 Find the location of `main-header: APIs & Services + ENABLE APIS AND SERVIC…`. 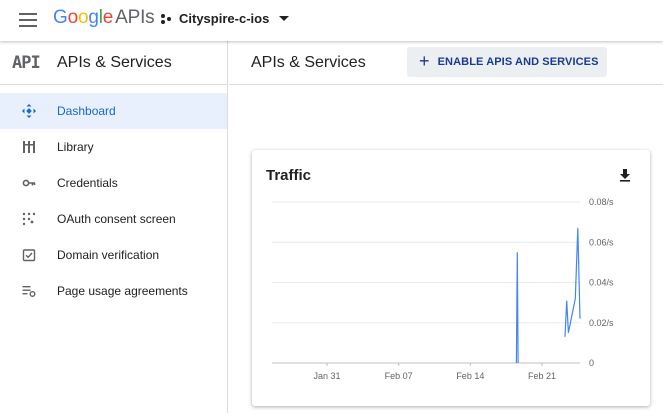

main-header: APIs & Services + ENABLE APIS AND SERVIC… is located at coordinates (446, 63).